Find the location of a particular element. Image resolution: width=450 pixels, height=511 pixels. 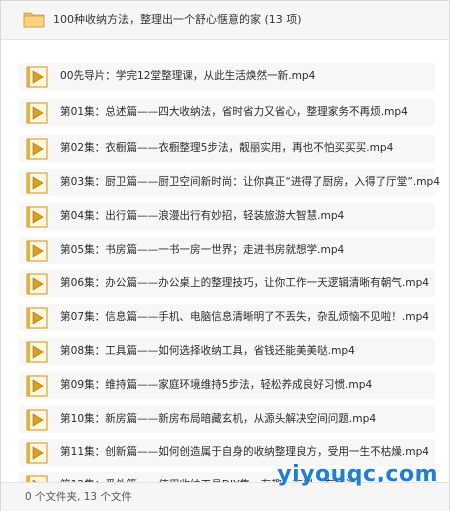

file-name: 第02集：衣橱篇——衣橱整理5步法，靓丽实用，再也不怕买买买.mp4 is located at coordinates (227, 148).